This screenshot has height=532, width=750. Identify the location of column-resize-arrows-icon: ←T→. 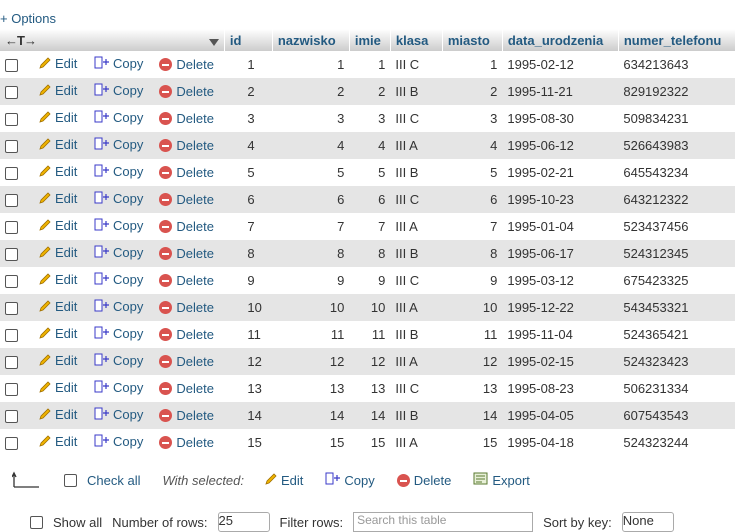
(21, 40).